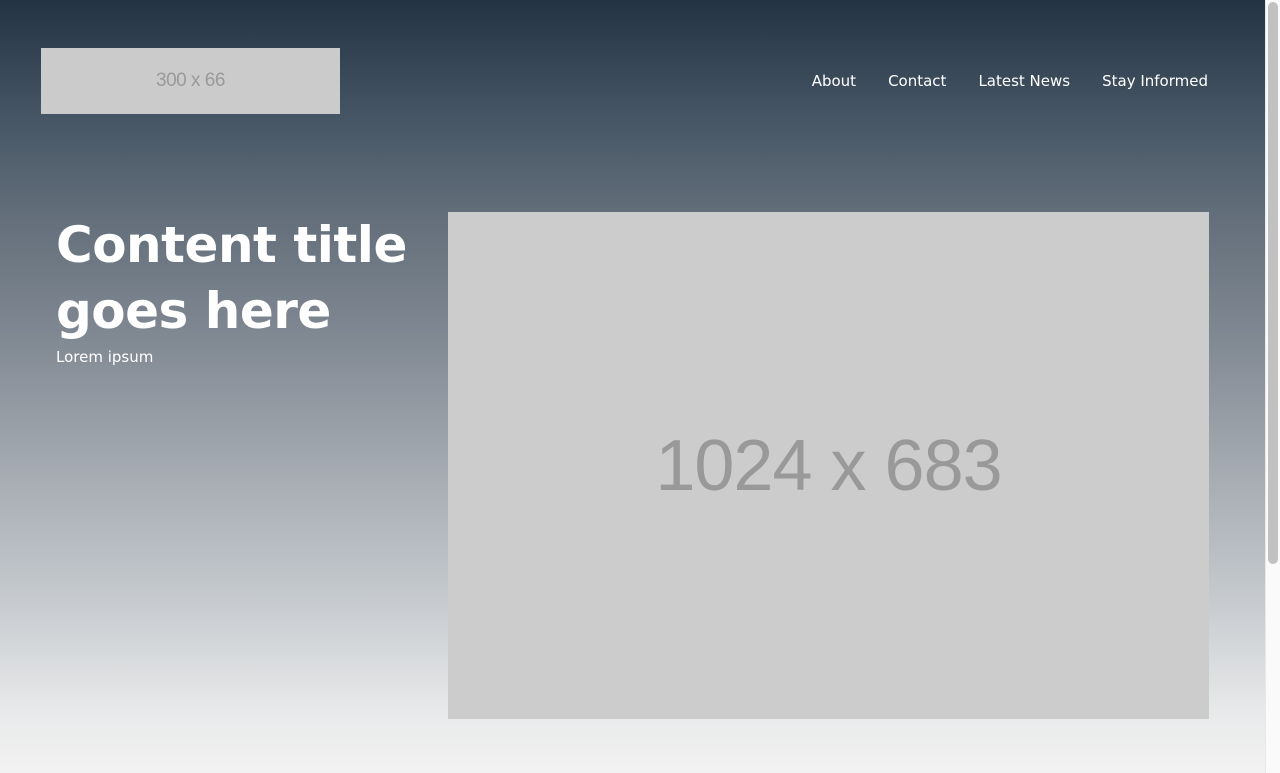  What do you see at coordinates (1024, 81) in the screenshot?
I see `nav-link-latest-news: Latest News` at bounding box center [1024, 81].